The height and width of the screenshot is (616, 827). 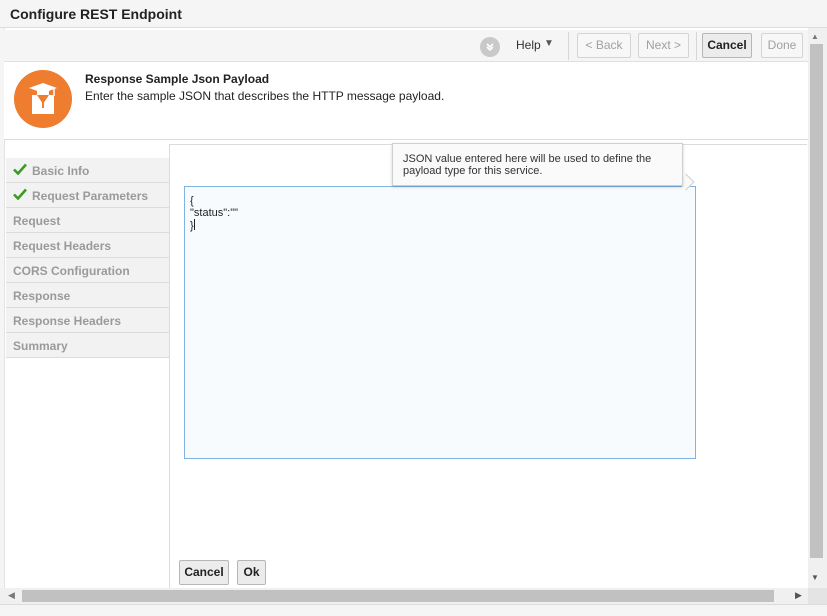 I want to click on vertical-scrollbar-thumb, so click(x=816, y=301).